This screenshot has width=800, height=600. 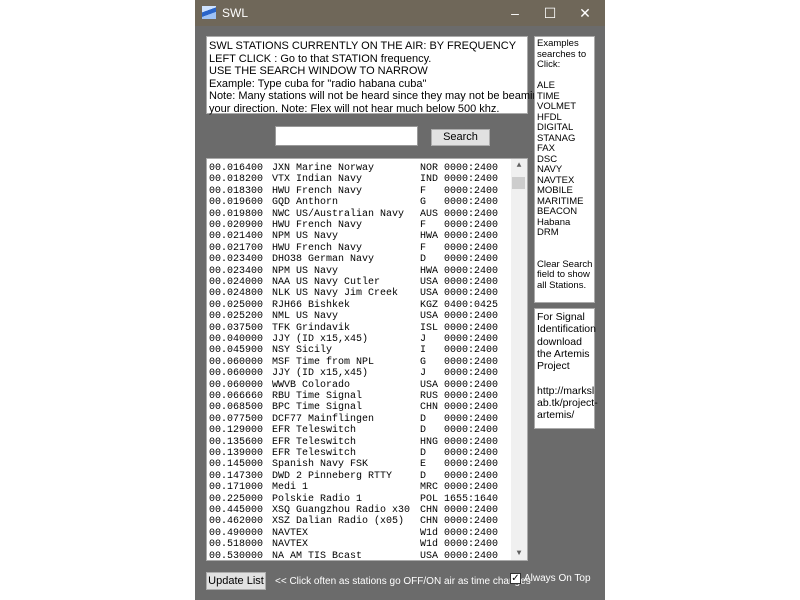 What do you see at coordinates (236, 510) in the screenshot?
I see `station-frequency: 00.445000` at bounding box center [236, 510].